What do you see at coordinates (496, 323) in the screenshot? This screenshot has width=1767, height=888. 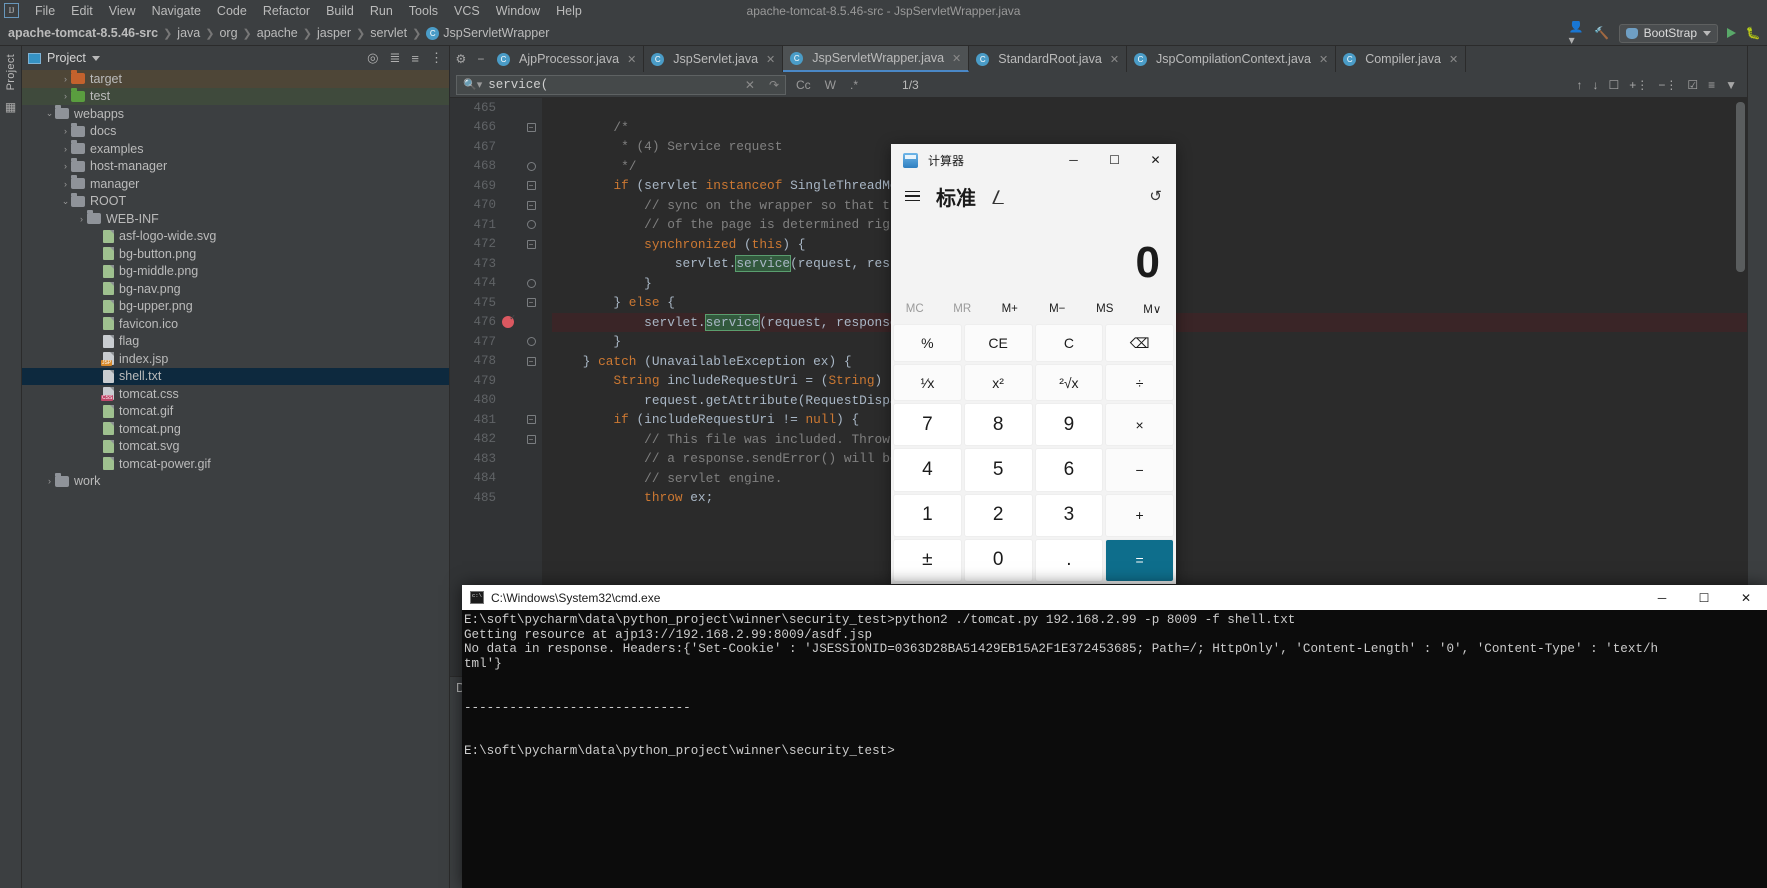 I see `gutter-line: 476` at bounding box center [496, 323].